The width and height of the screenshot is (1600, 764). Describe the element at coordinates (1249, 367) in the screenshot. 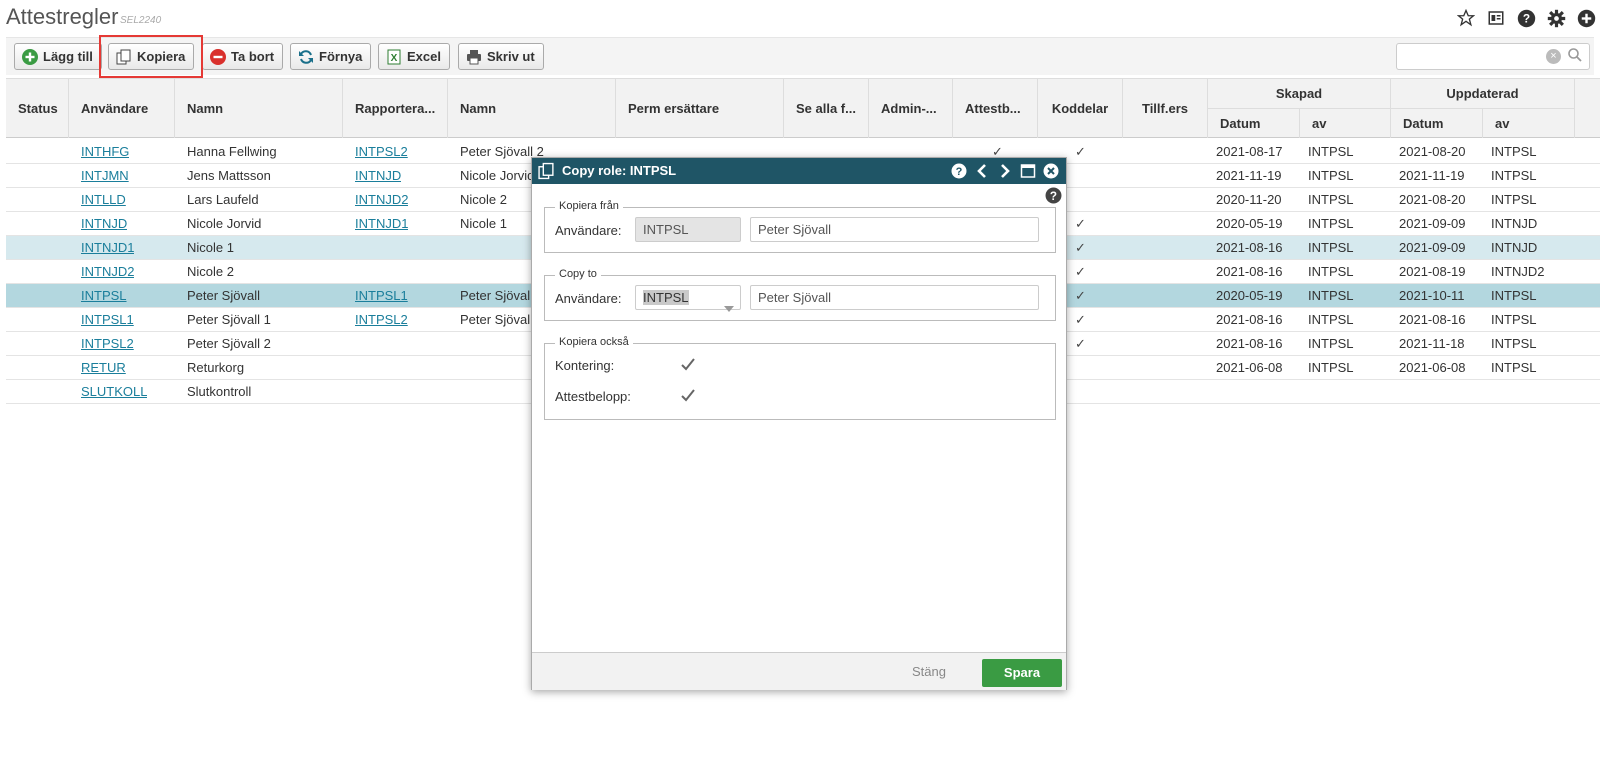

I see `created-date-cell: 2021-06-08` at that location.